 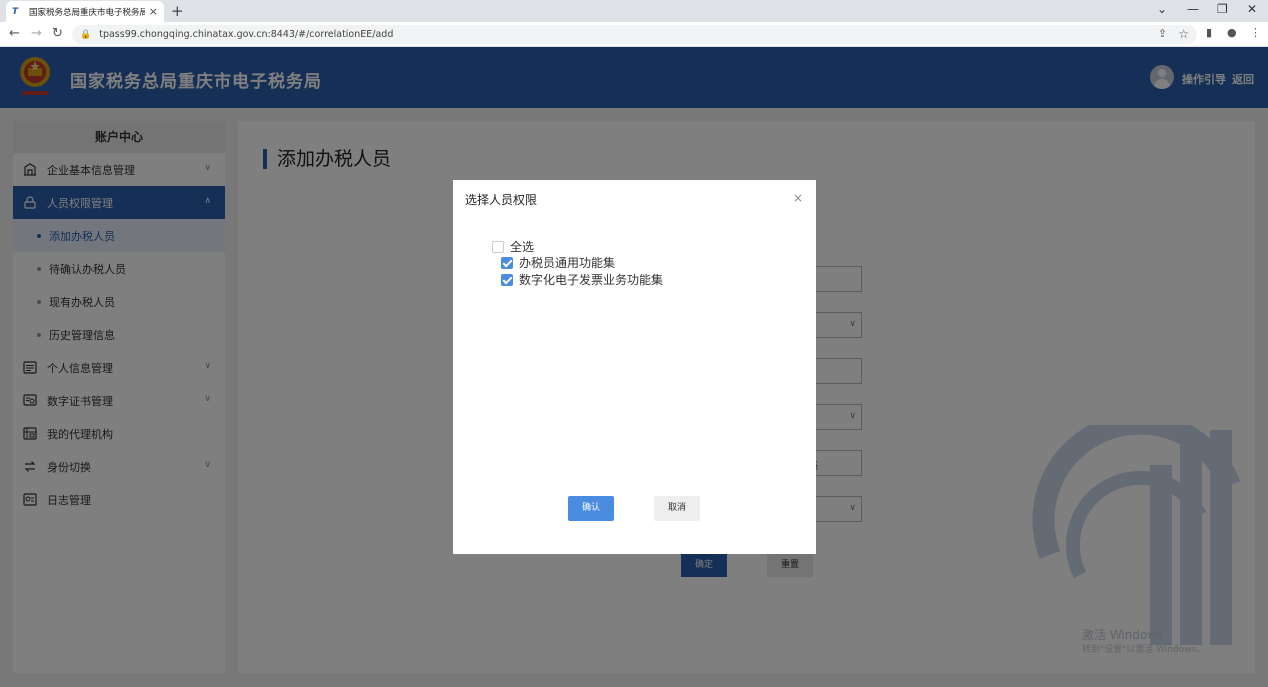 What do you see at coordinates (1162, 9) in the screenshot?
I see `tab-search-icon: ⌄` at bounding box center [1162, 9].